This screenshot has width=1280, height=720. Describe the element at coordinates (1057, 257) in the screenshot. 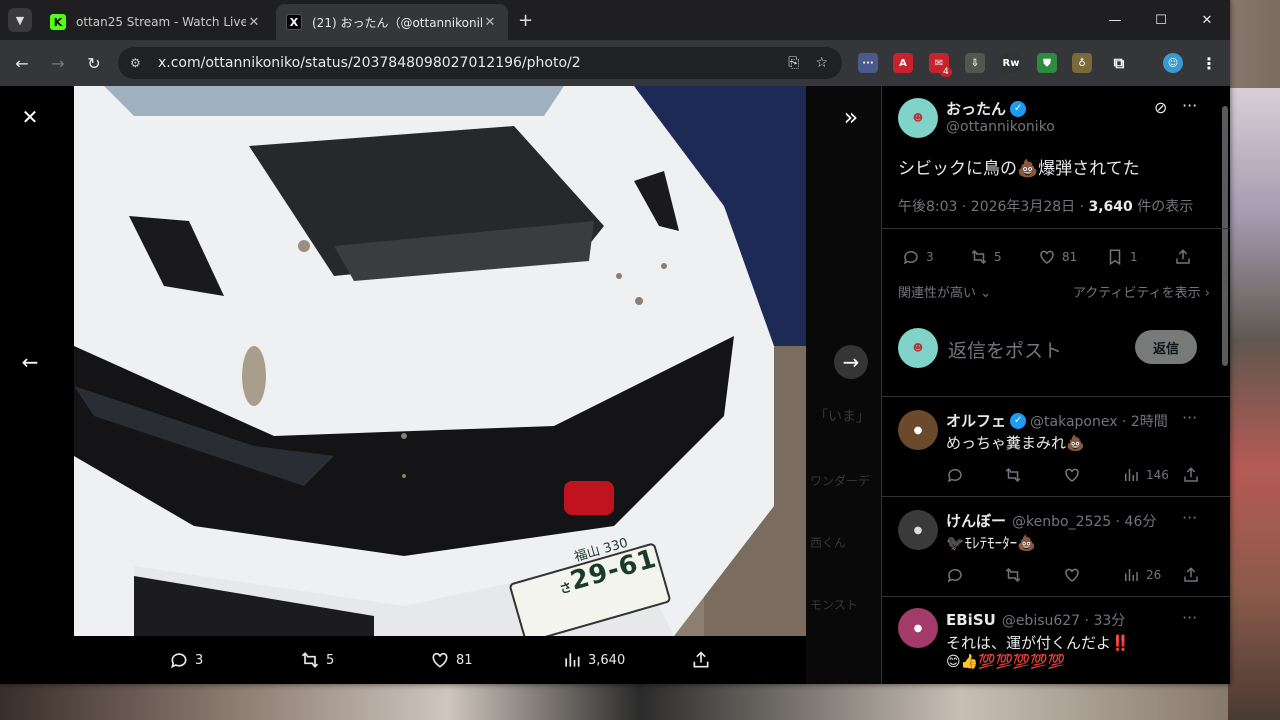

I see `post-like-button: 81` at that location.